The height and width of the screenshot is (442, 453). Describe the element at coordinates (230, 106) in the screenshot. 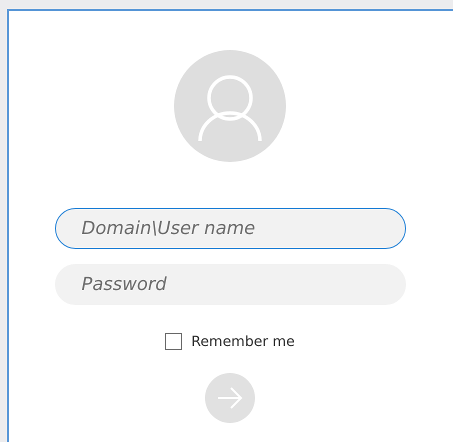

I see `user-avatar-icon` at that location.